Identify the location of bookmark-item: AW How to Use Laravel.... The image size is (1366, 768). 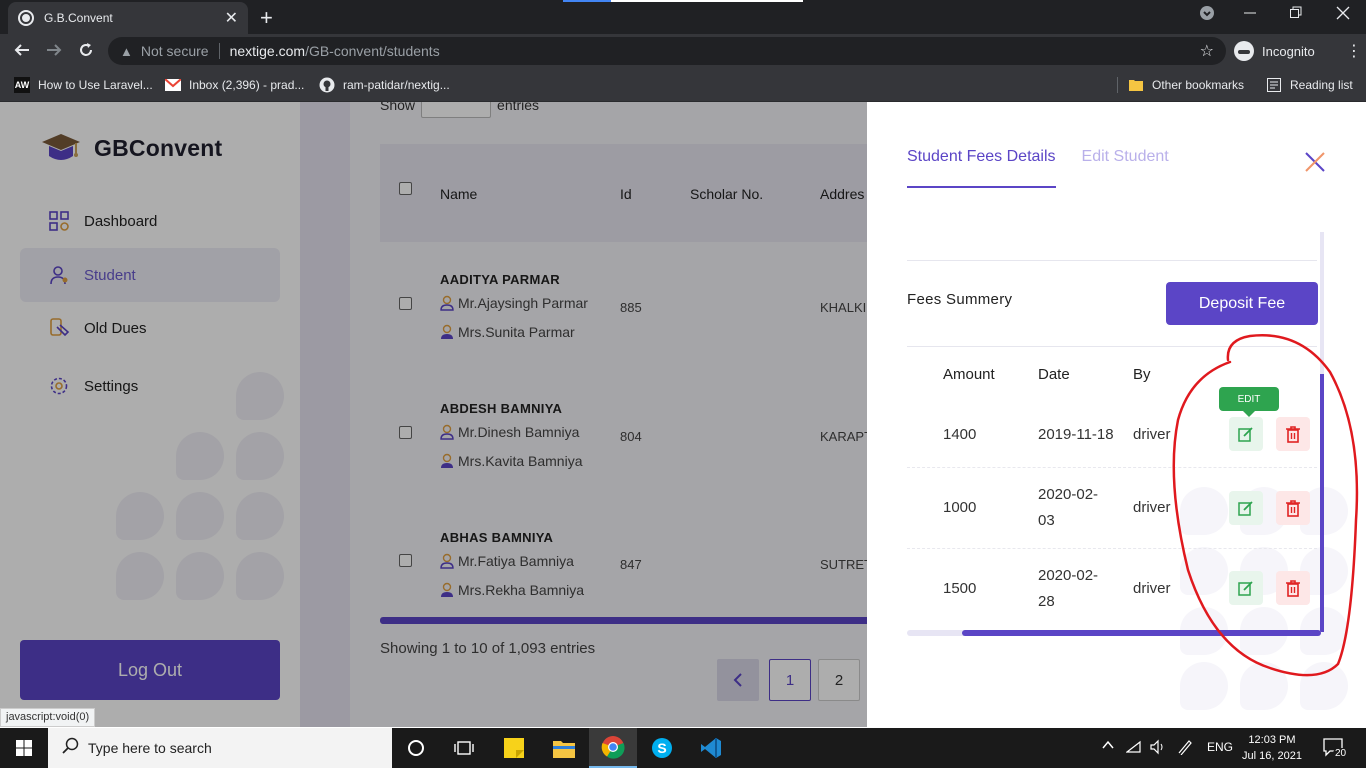
(83, 85).